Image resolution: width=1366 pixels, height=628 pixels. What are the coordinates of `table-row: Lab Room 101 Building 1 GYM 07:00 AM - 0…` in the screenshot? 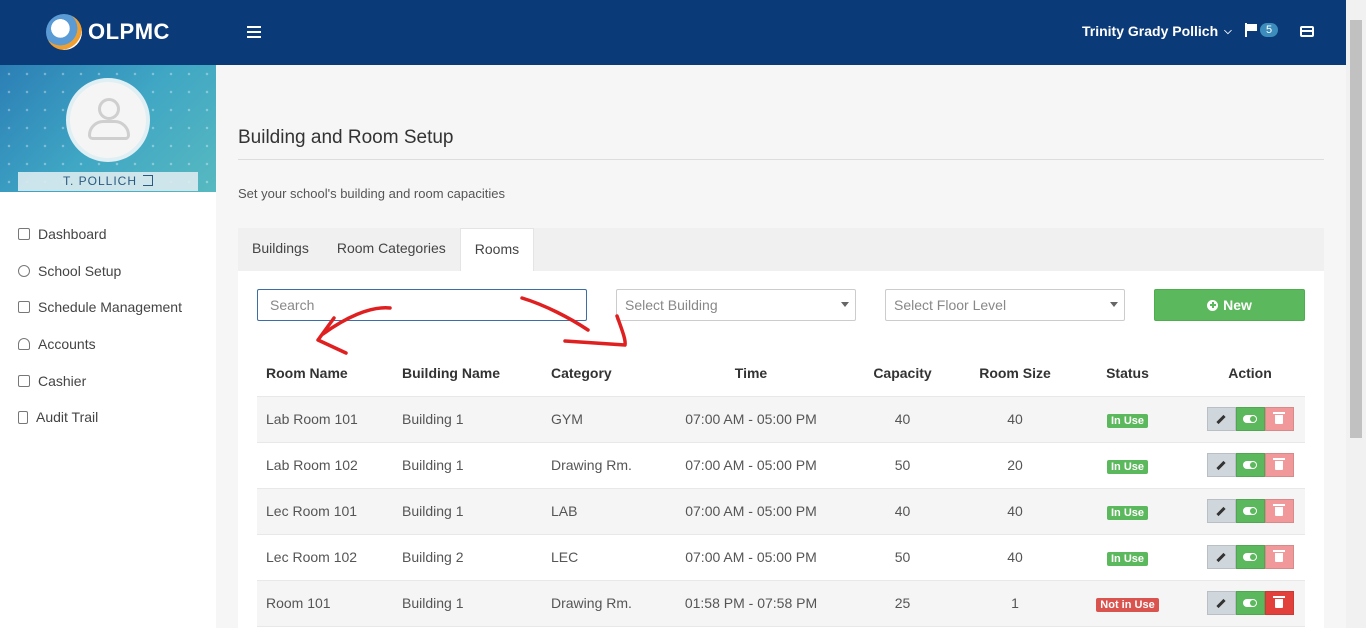 It's located at (781, 419).